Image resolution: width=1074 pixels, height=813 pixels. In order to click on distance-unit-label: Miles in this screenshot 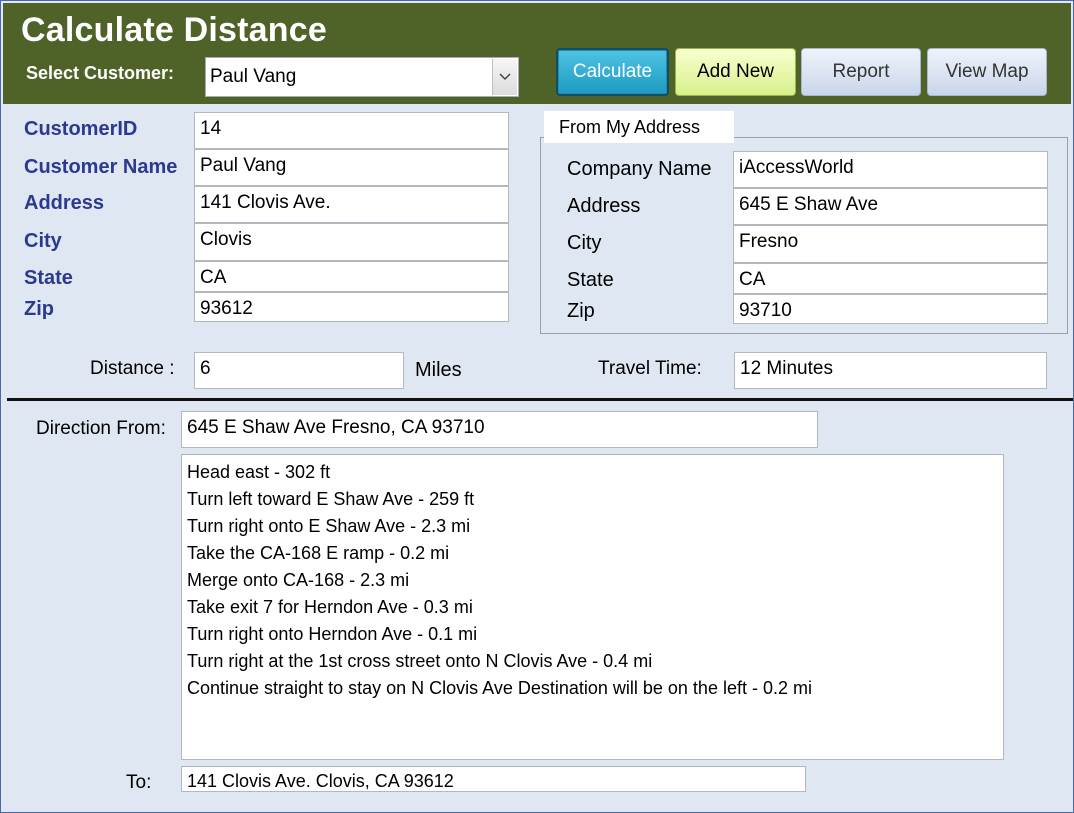, I will do `click(438, 370)`.